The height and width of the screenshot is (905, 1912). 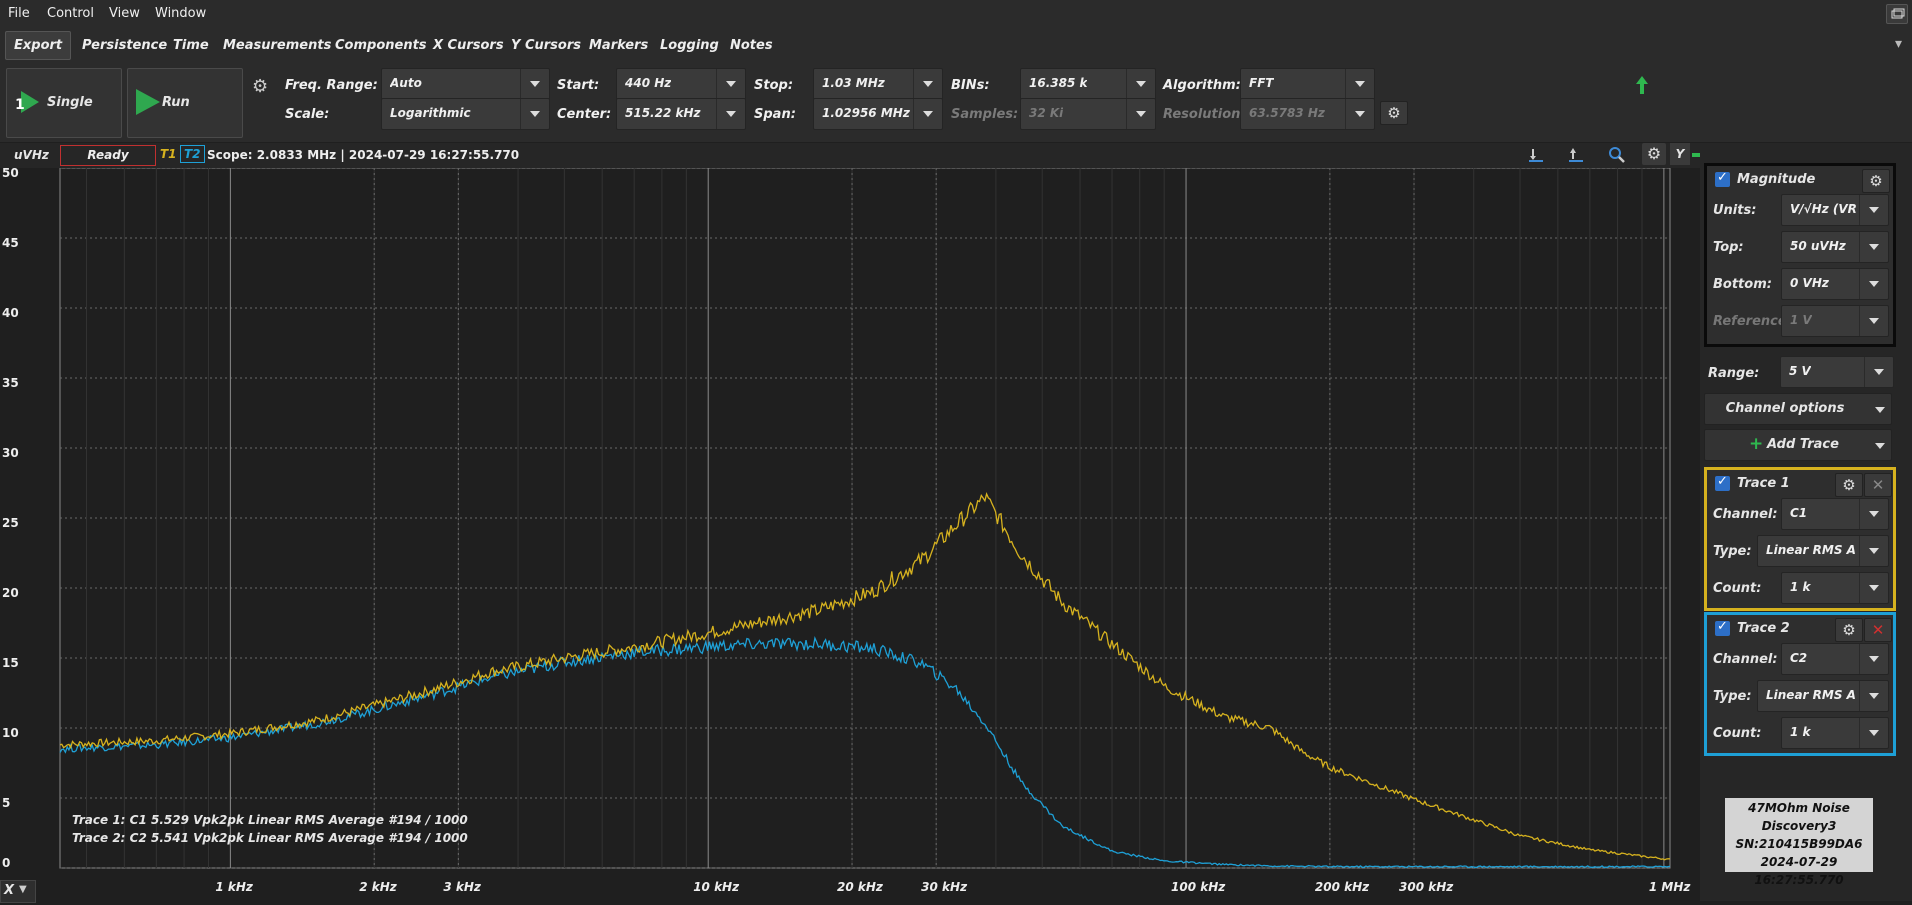 I want to click on x-tick-label: 20 kHz, so click(x=860, y=887).